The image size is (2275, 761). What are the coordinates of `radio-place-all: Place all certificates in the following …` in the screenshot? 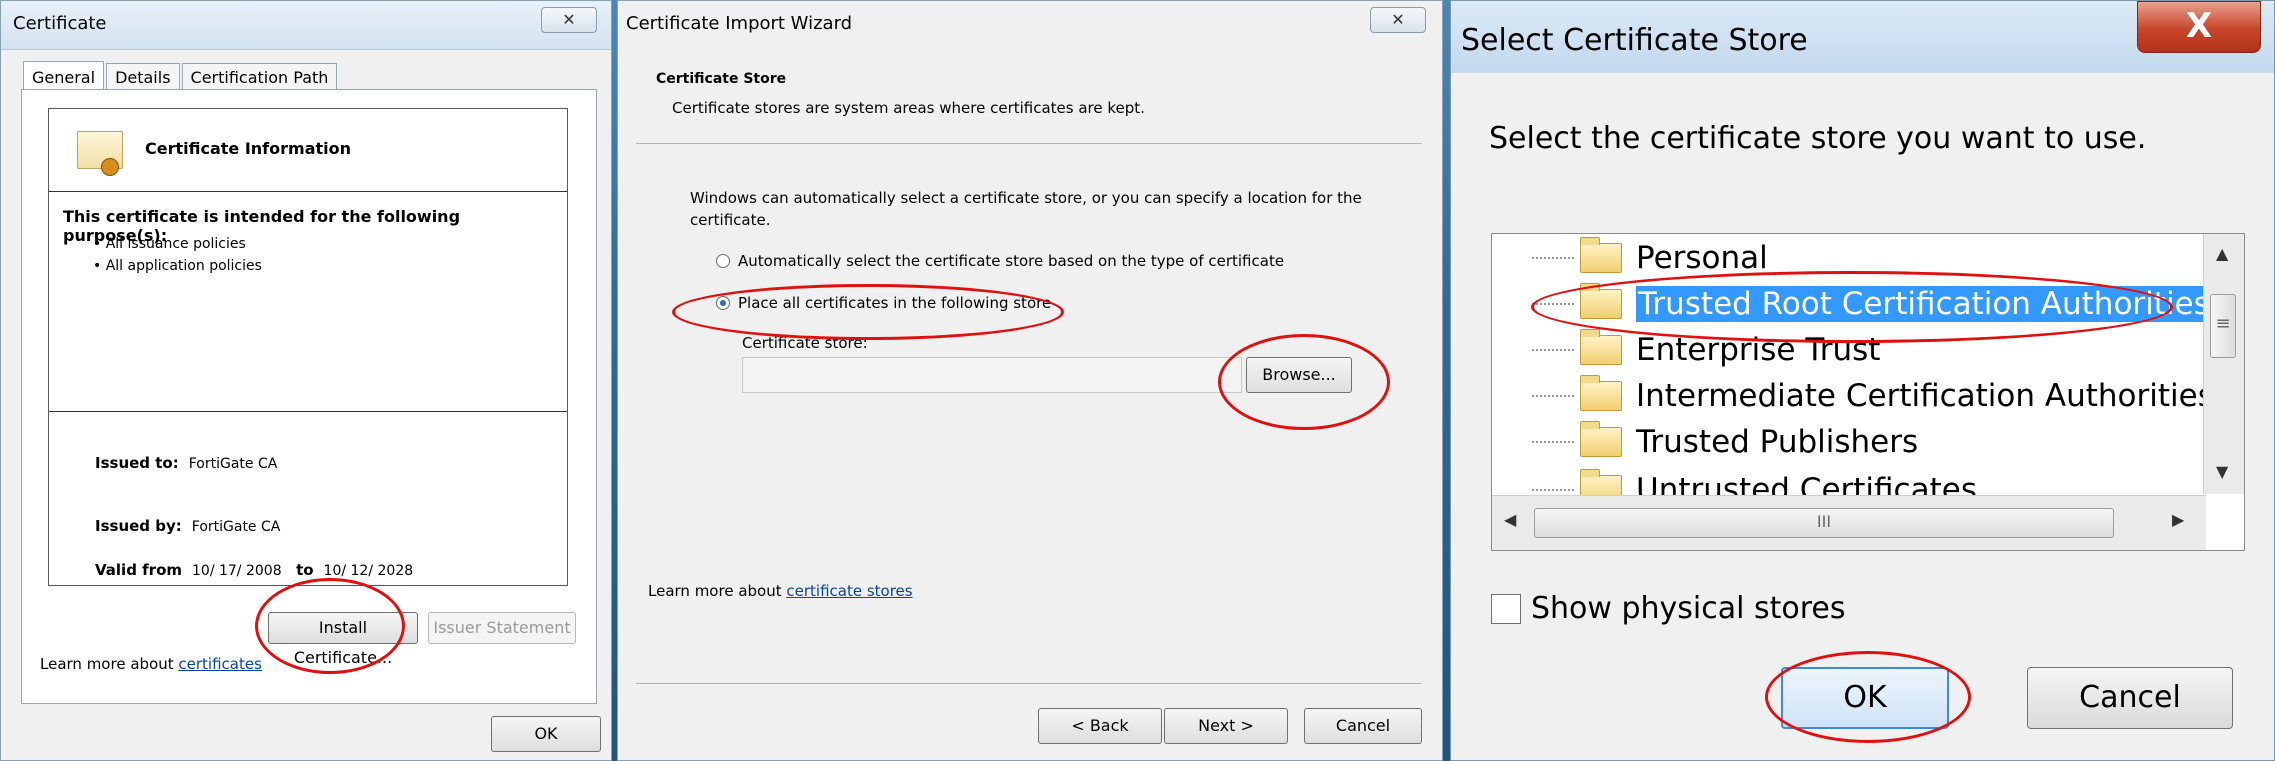 It's located at (883, 303).